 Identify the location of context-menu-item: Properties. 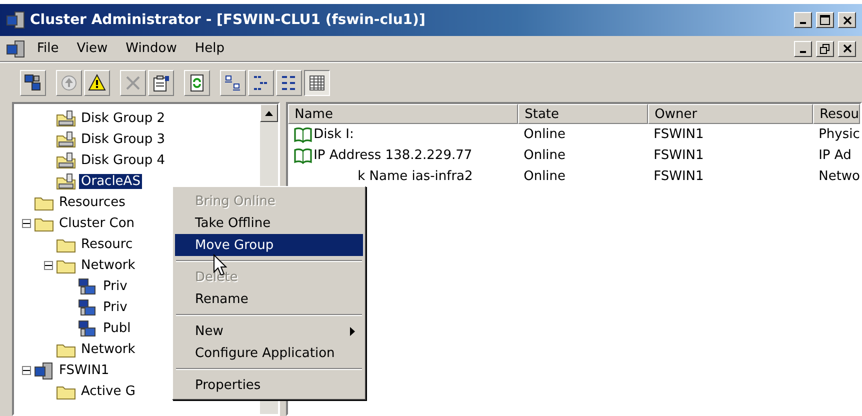
(269, 385).